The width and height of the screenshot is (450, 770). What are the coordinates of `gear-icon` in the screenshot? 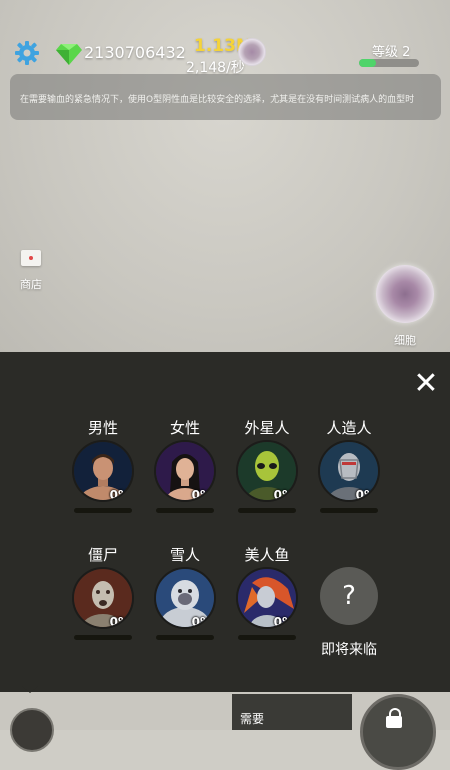 It's located at (27, 53).